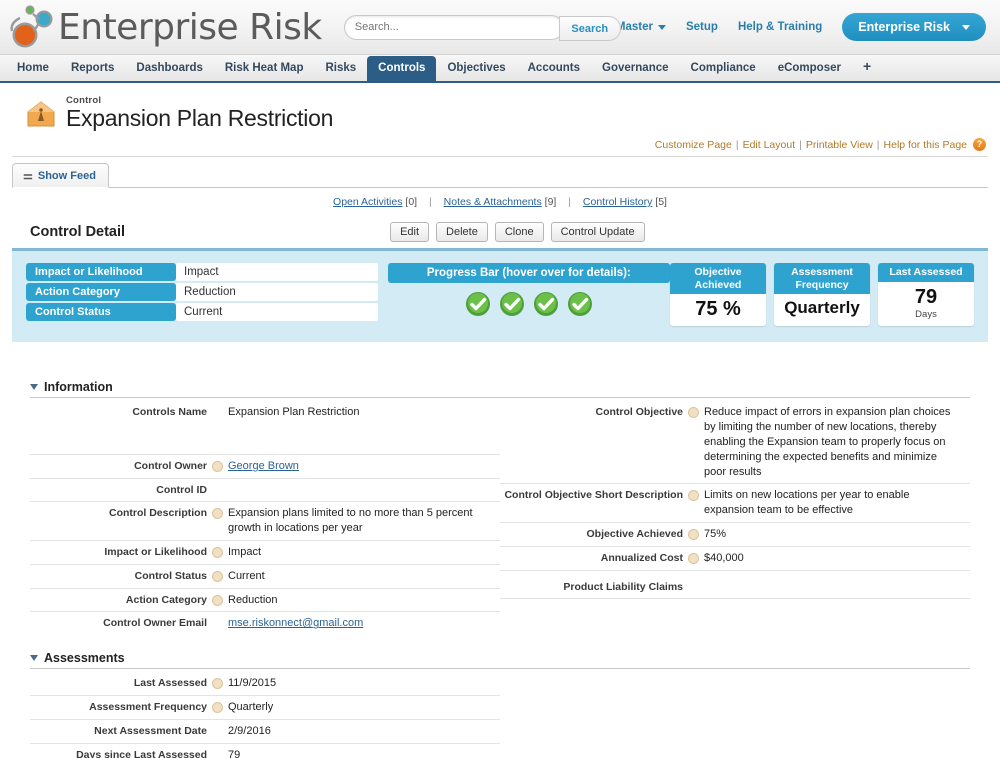 Image resolution: width=1000 pixels, height=758 pixels. Describe the element at coordinates (33, 68) in the screenshot. I see `tab-home: Home` at that location.